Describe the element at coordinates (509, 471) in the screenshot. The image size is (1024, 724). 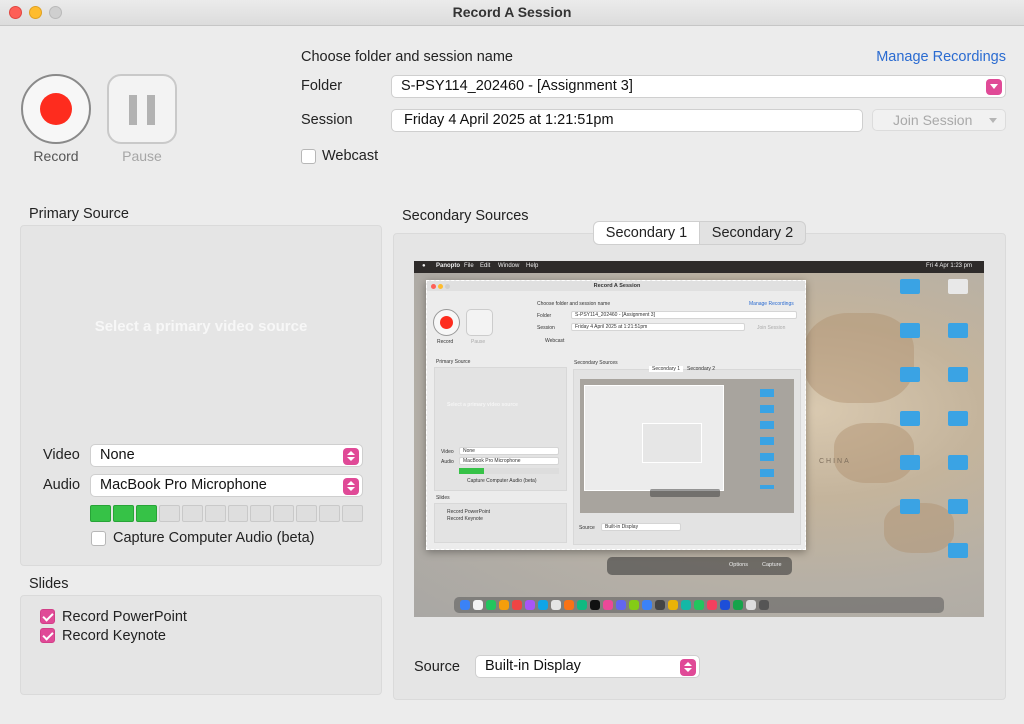
I see `preview-level-meter` at that location.